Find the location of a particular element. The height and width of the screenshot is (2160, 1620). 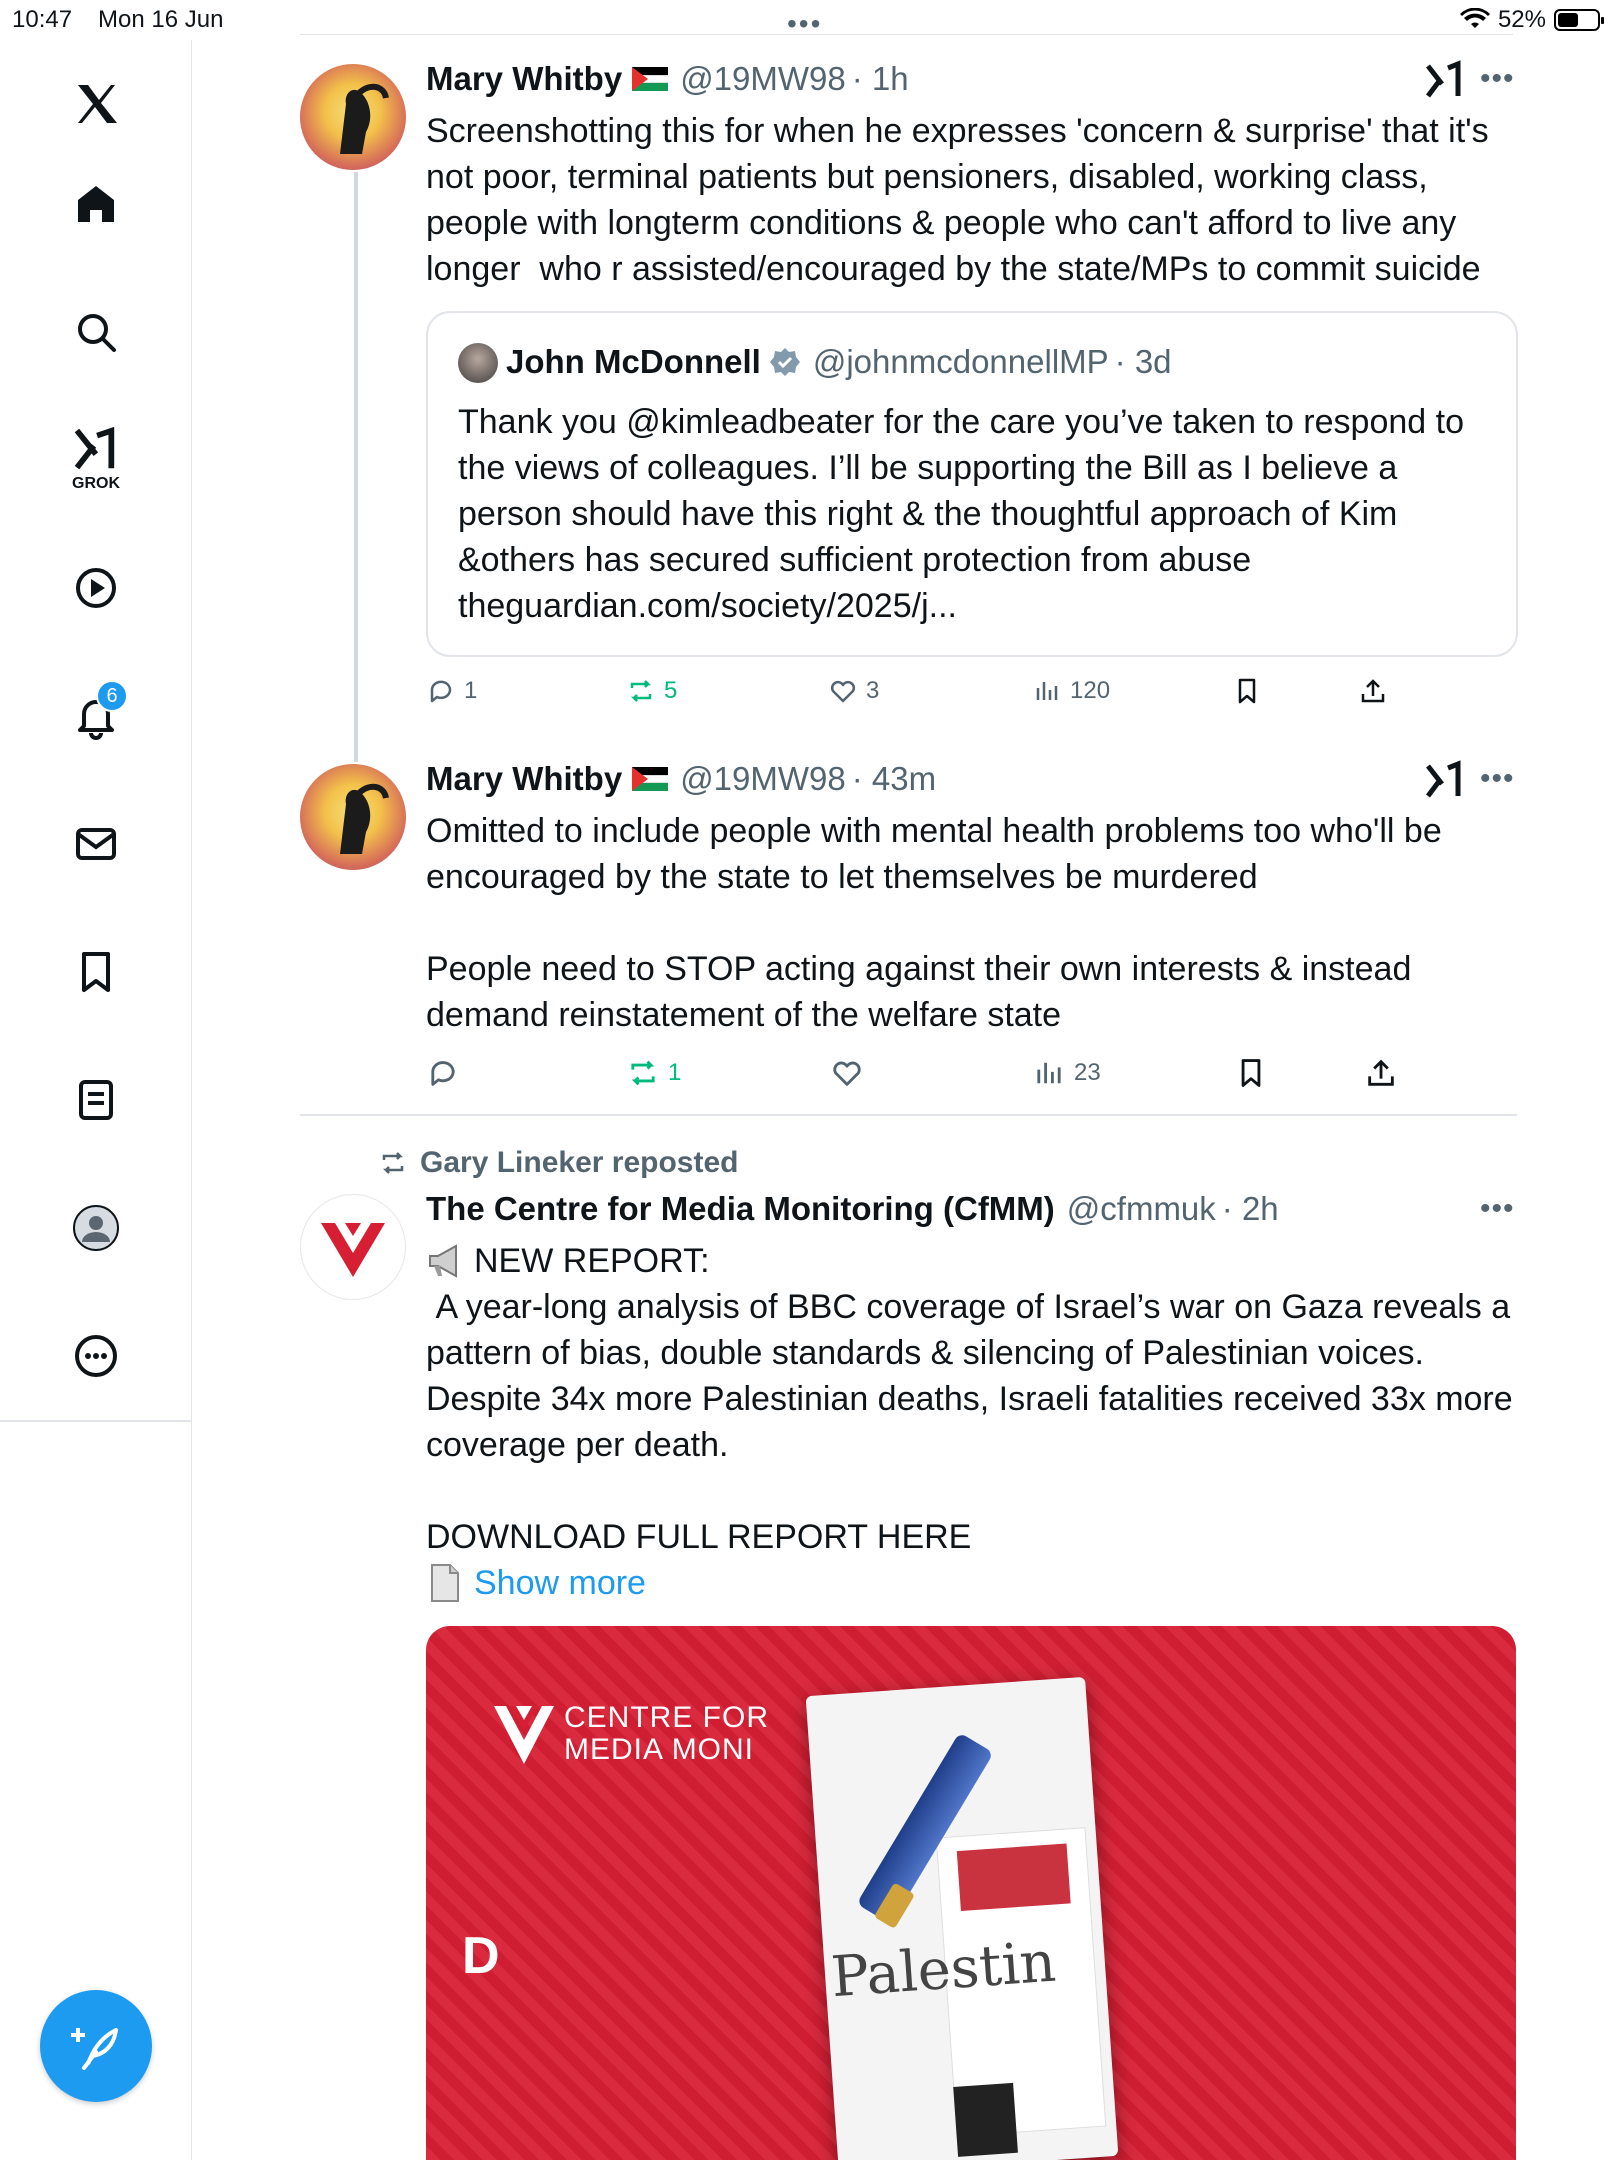

media-brand-line2: MEDIA MONI is located at coordinates (659, 1749).